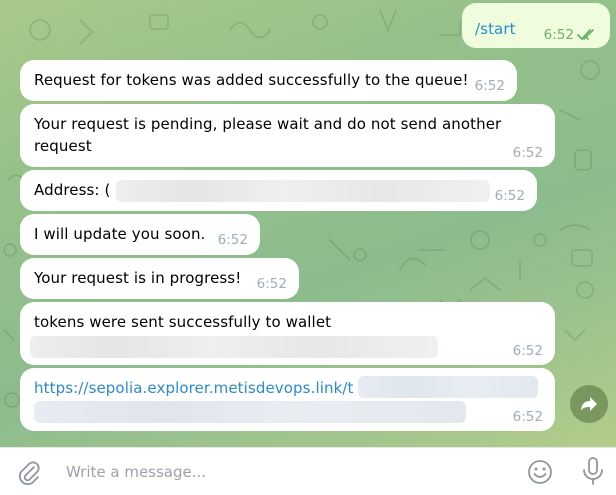 This screenshot has width=616, height=495. What do you see at coordinates (183, 322) in the screenshot?
I see `message-text: tokens were sent successfully to wallet` at bounding box center [183, 322].